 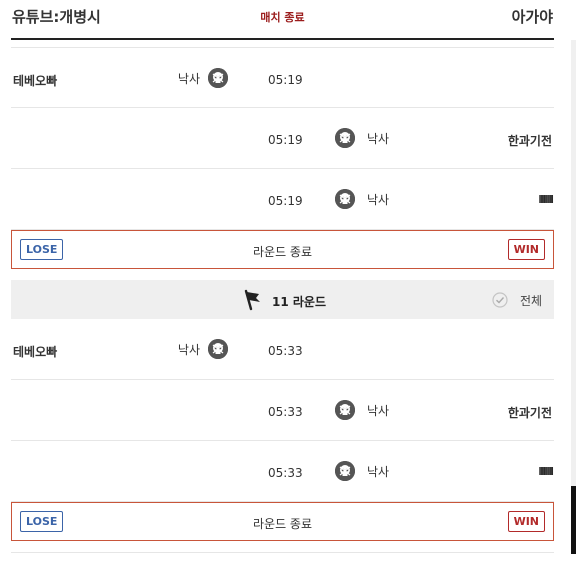 I want to click on filter-all-label: 전체, so click(x=531, y=300).